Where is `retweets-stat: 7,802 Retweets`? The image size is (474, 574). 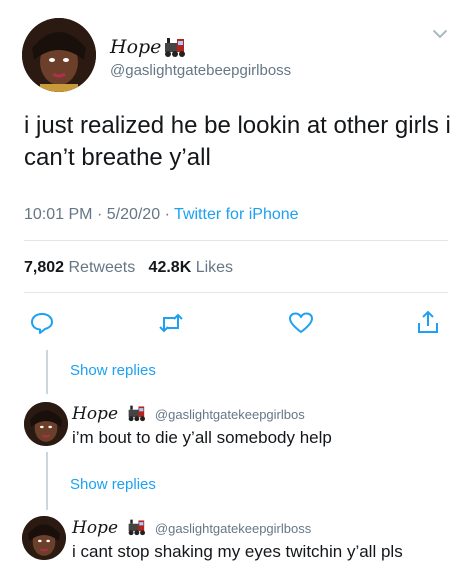
retweets-stat: 7,802 Retweets is located at coordinates (82, 267).